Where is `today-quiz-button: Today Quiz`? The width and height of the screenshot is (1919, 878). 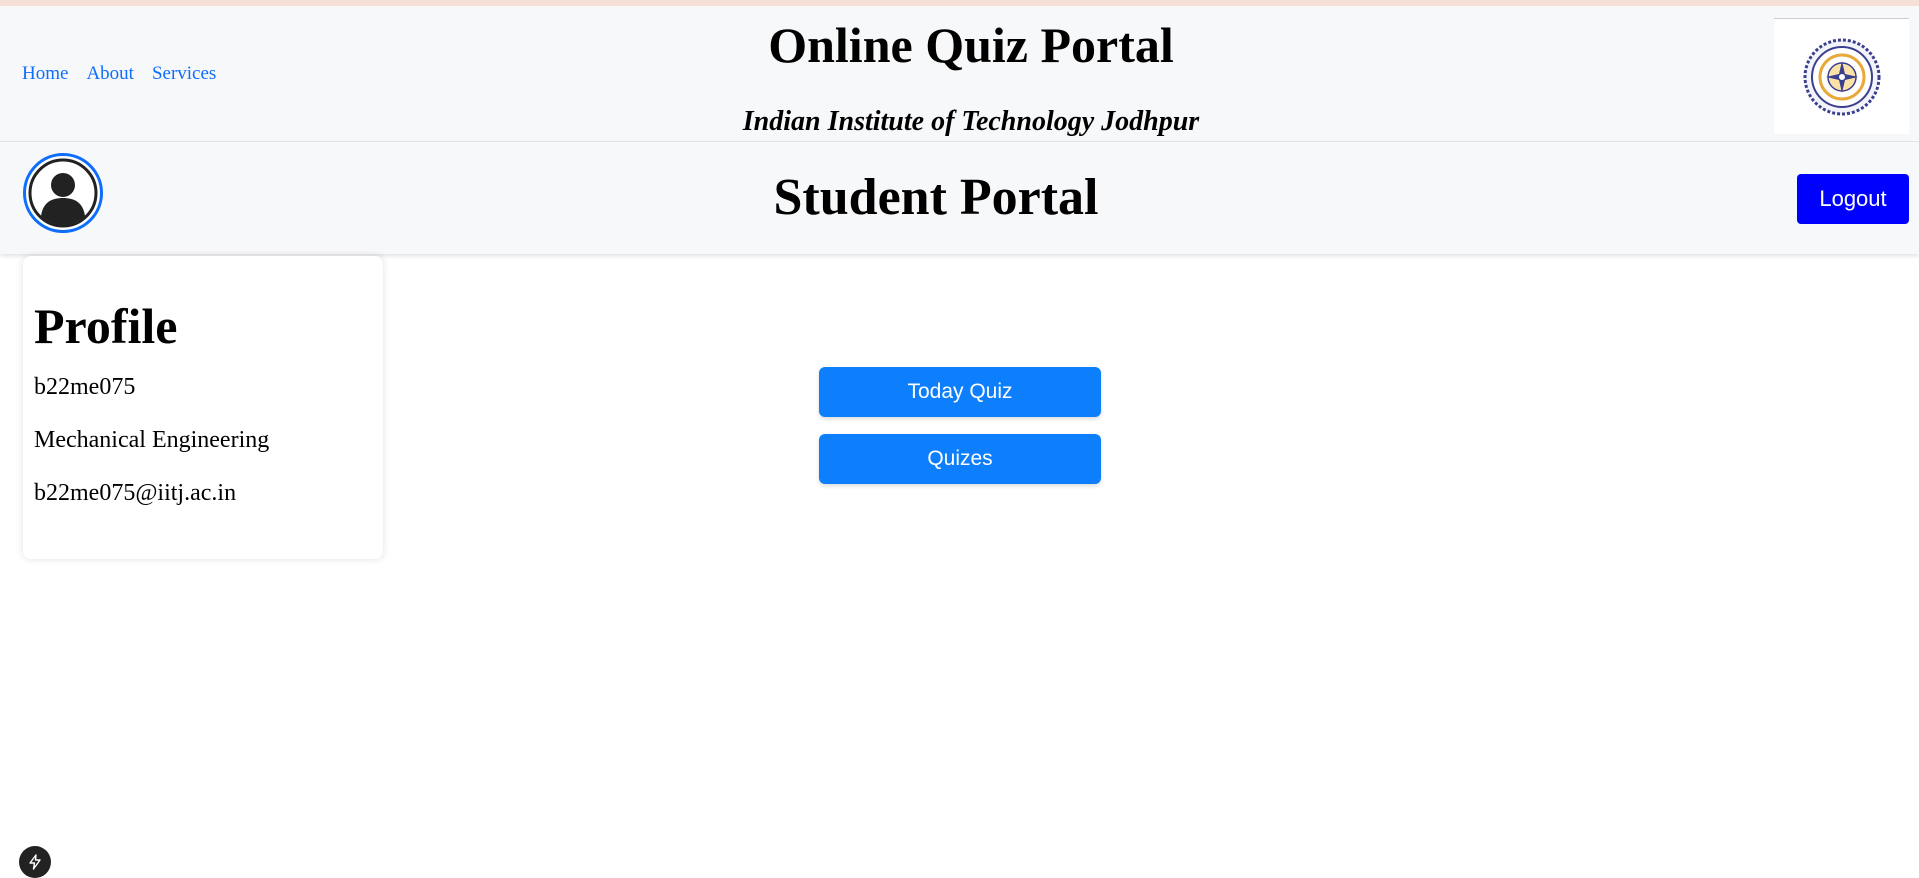
today-quiz-button: Today Quiz is located at coordinates (960, 392).